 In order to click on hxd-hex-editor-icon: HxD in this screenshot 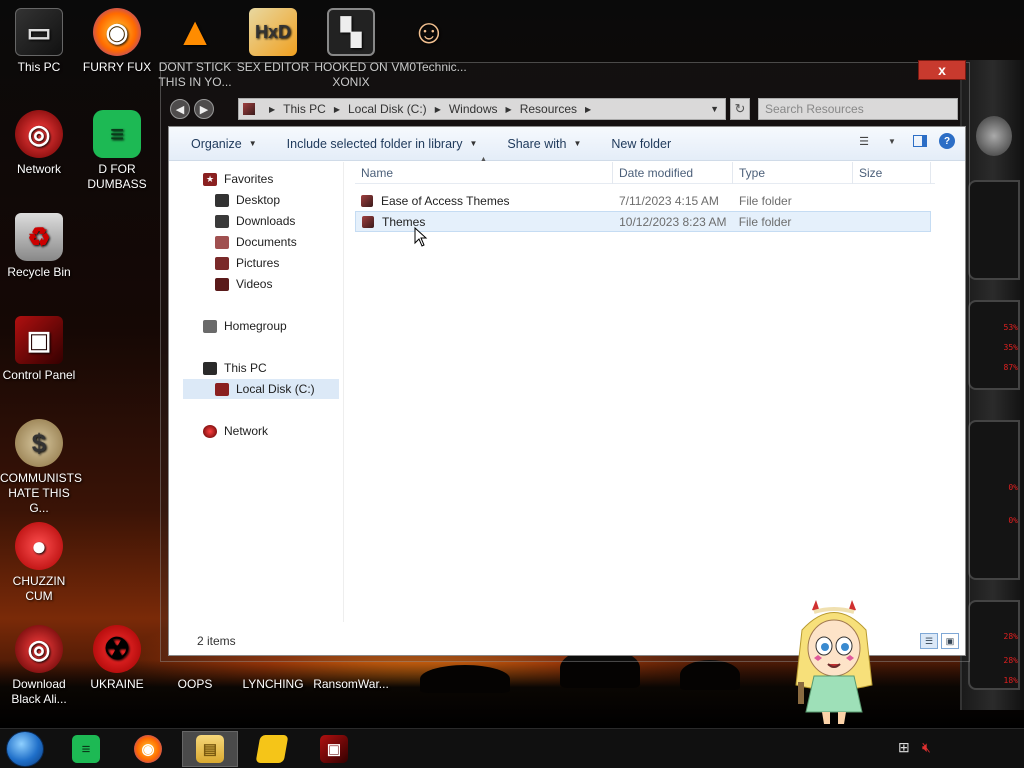, I will do `click(273, 32)`.